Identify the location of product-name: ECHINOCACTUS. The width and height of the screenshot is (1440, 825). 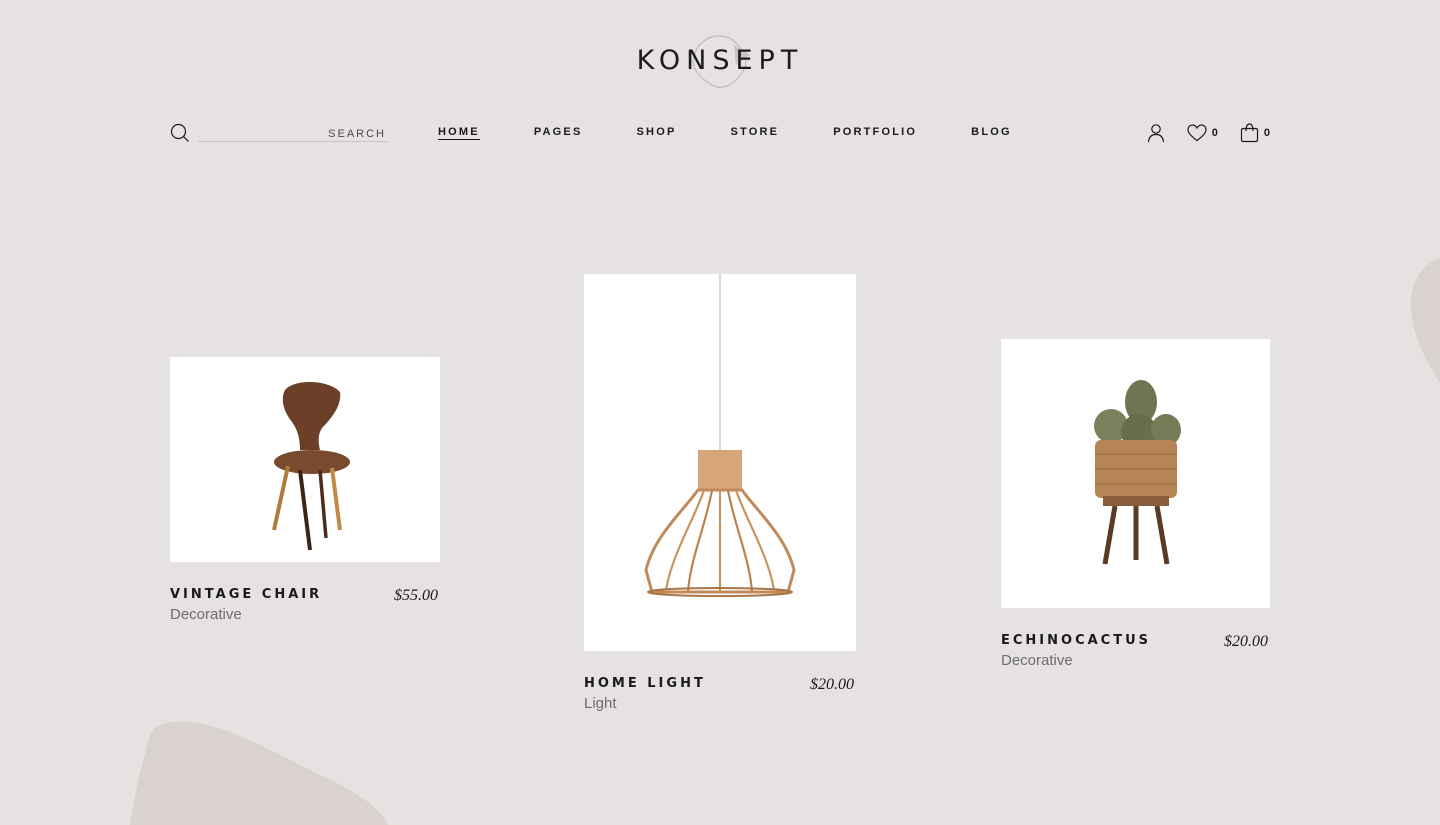
(1076, 640).